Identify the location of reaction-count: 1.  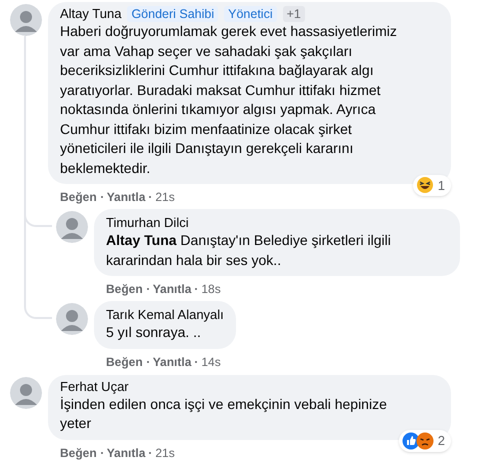
(442, 185).